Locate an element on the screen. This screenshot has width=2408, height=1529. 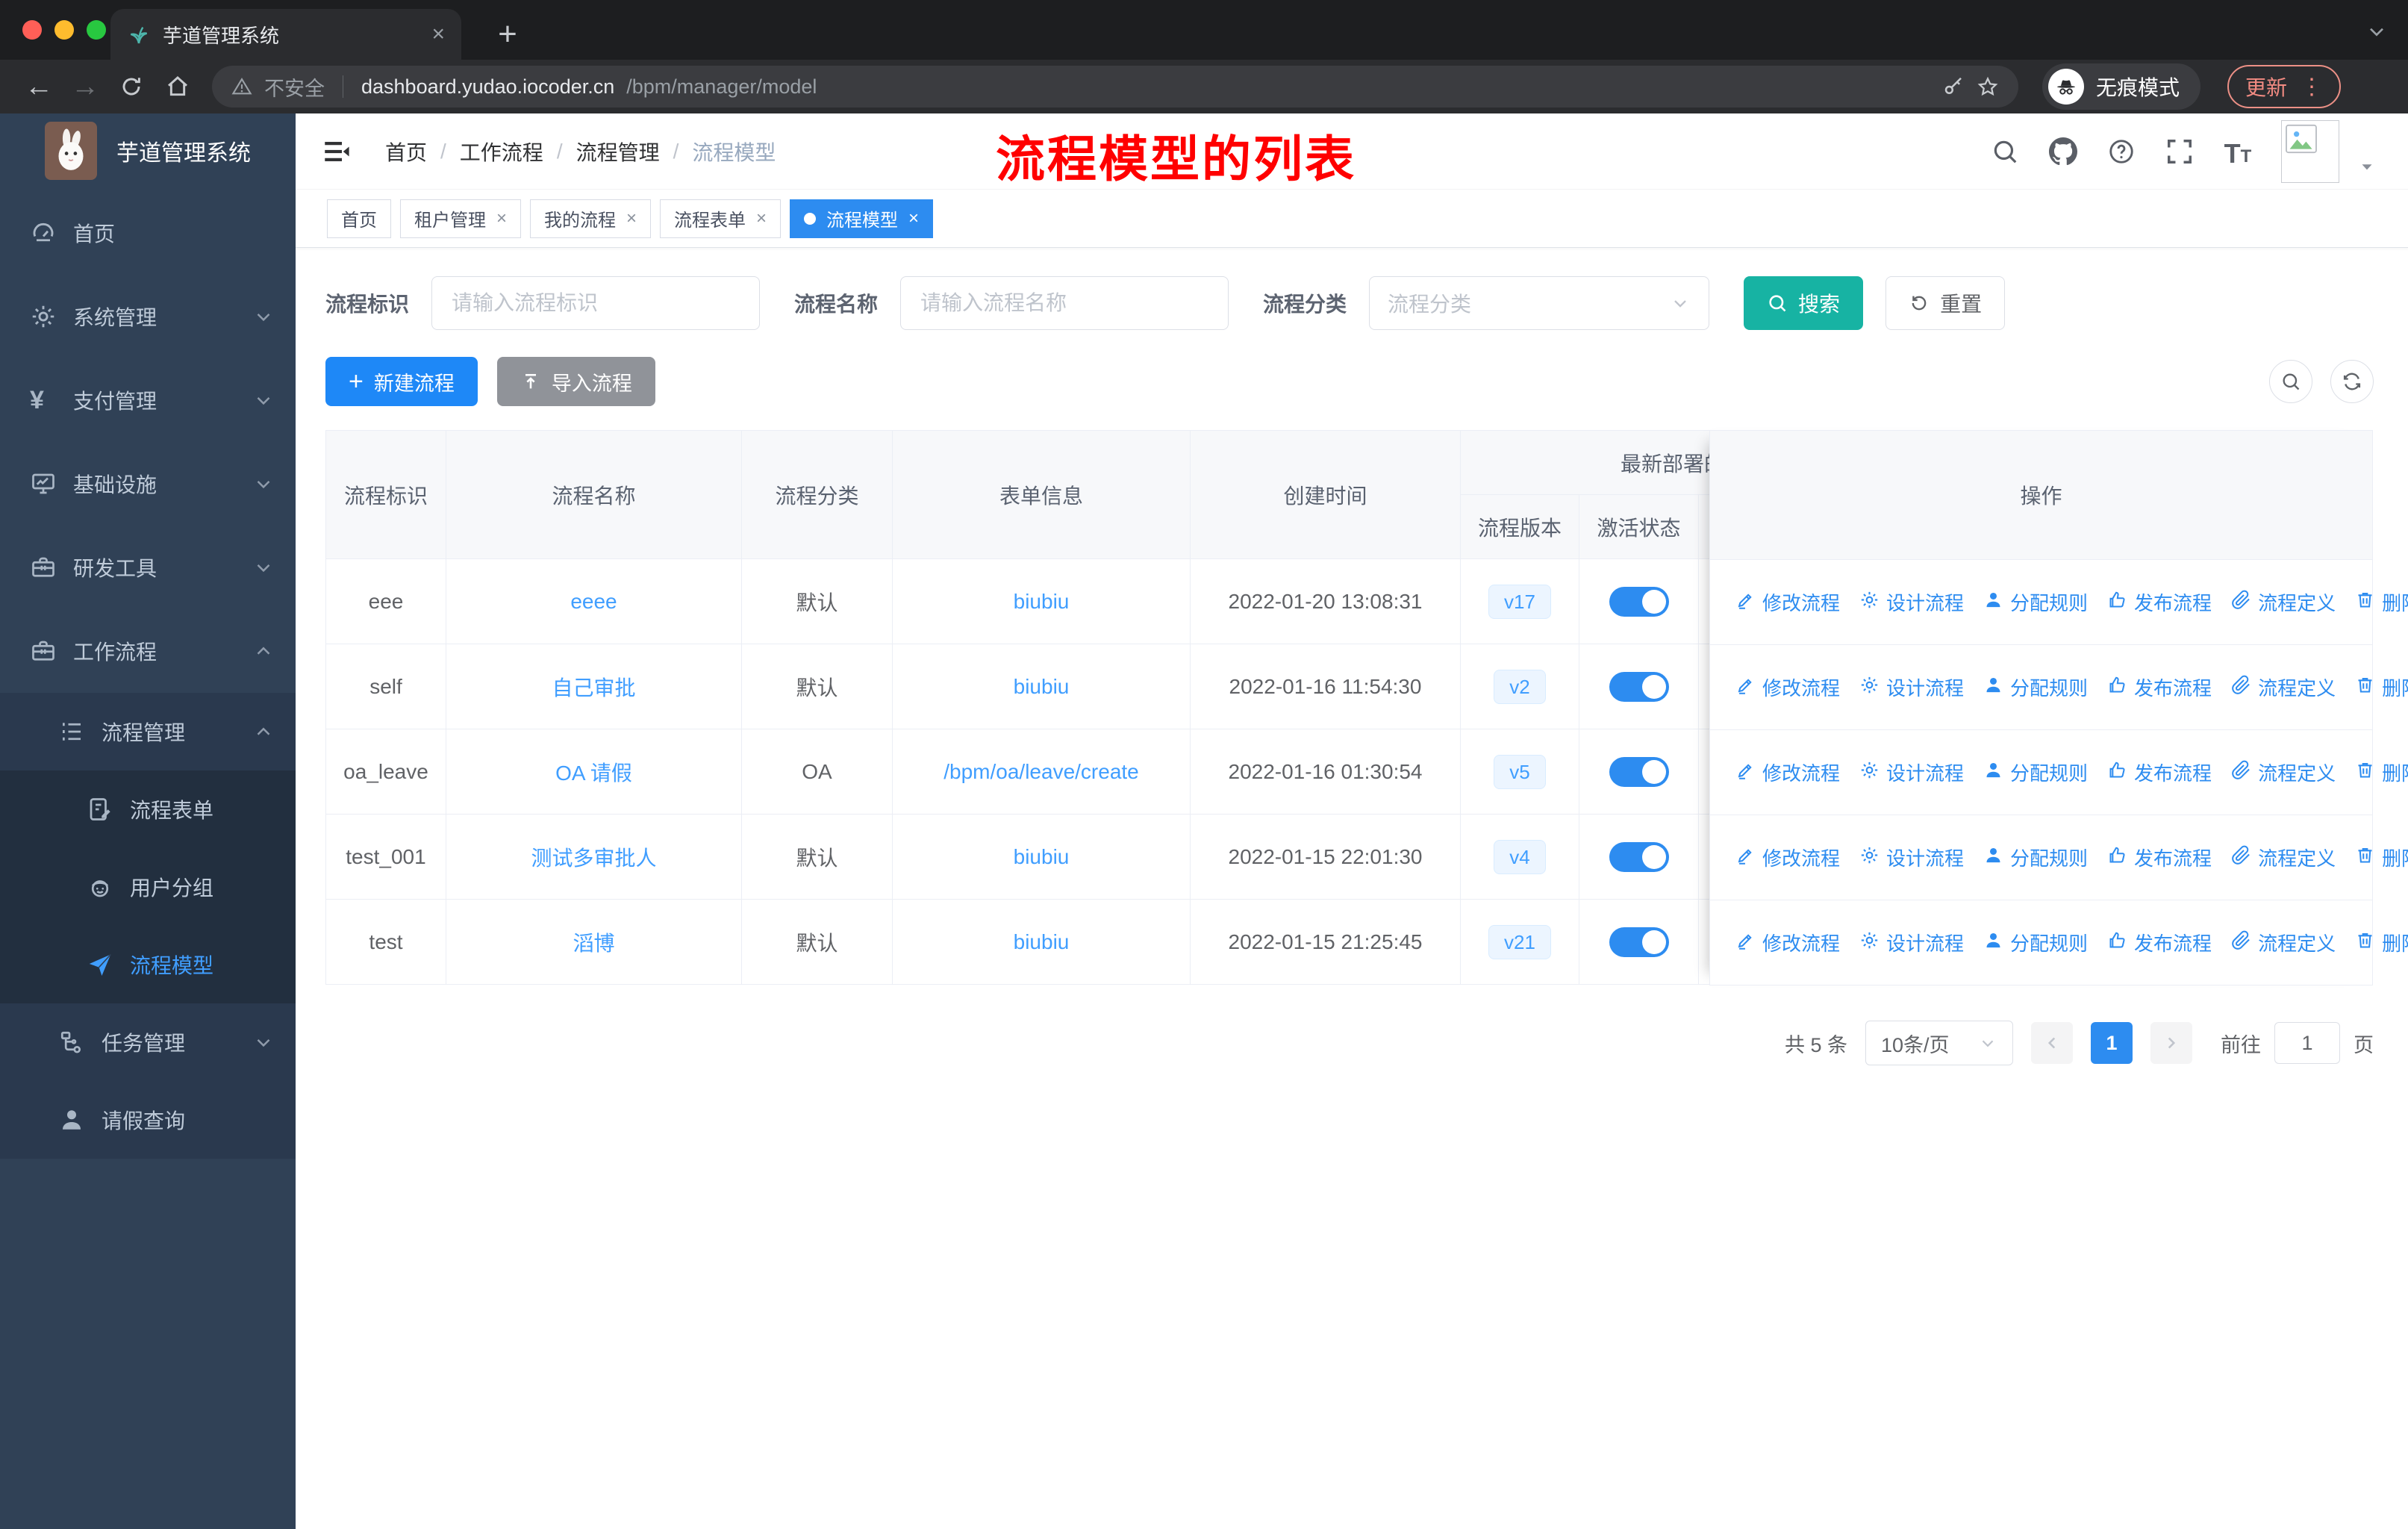
breadcrumb-item: 首页 is located at coordinates (406, 151).